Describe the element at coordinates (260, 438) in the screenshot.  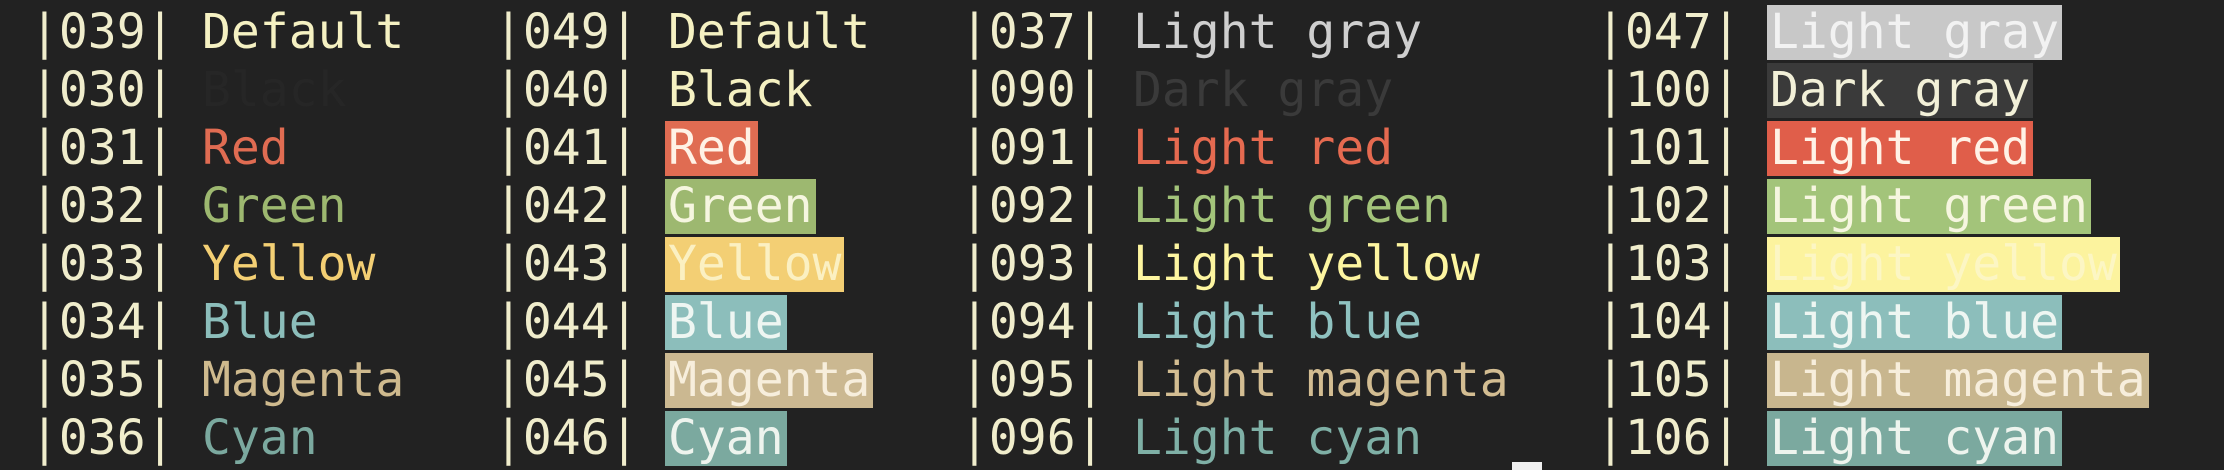
I see `fg-color-sample: Cyan` at that location.